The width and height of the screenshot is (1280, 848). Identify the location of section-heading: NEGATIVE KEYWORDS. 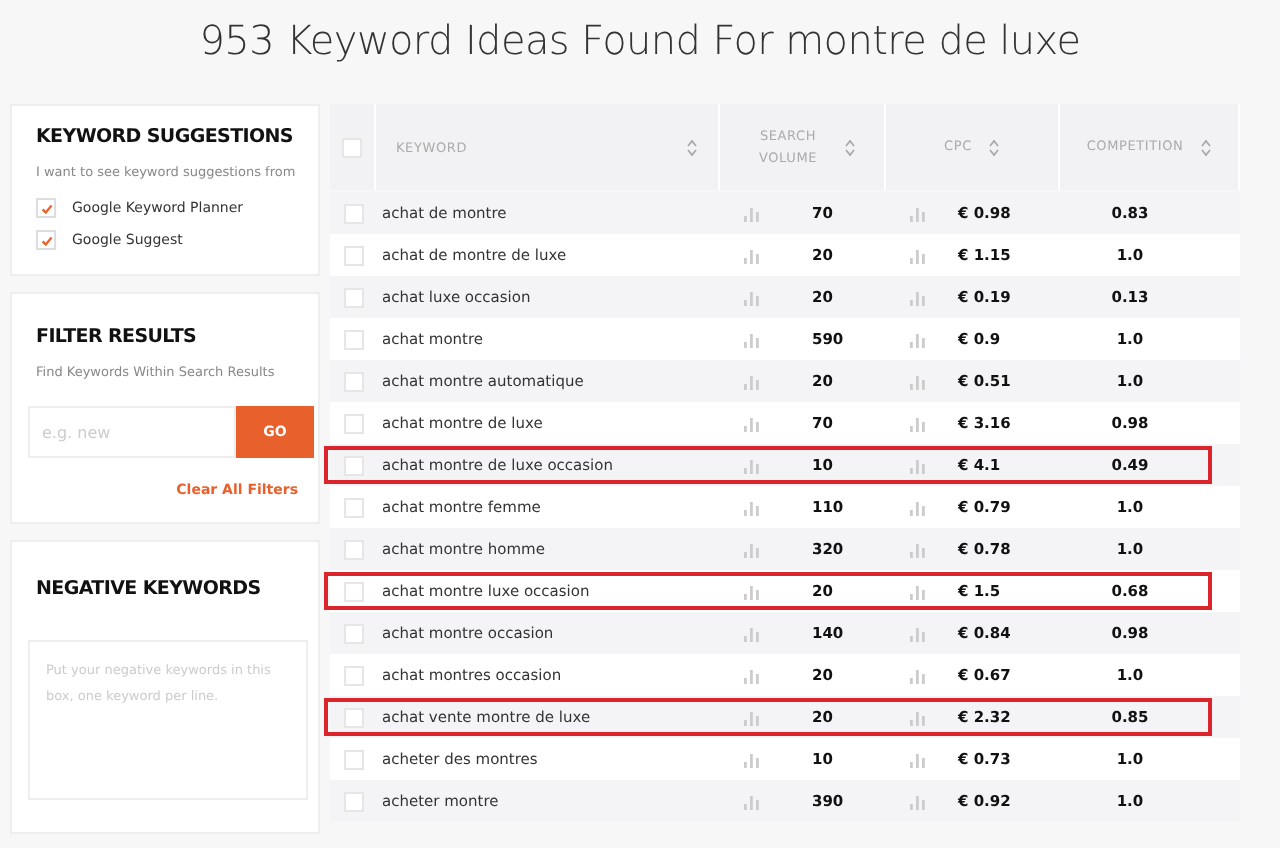
(149, 589).